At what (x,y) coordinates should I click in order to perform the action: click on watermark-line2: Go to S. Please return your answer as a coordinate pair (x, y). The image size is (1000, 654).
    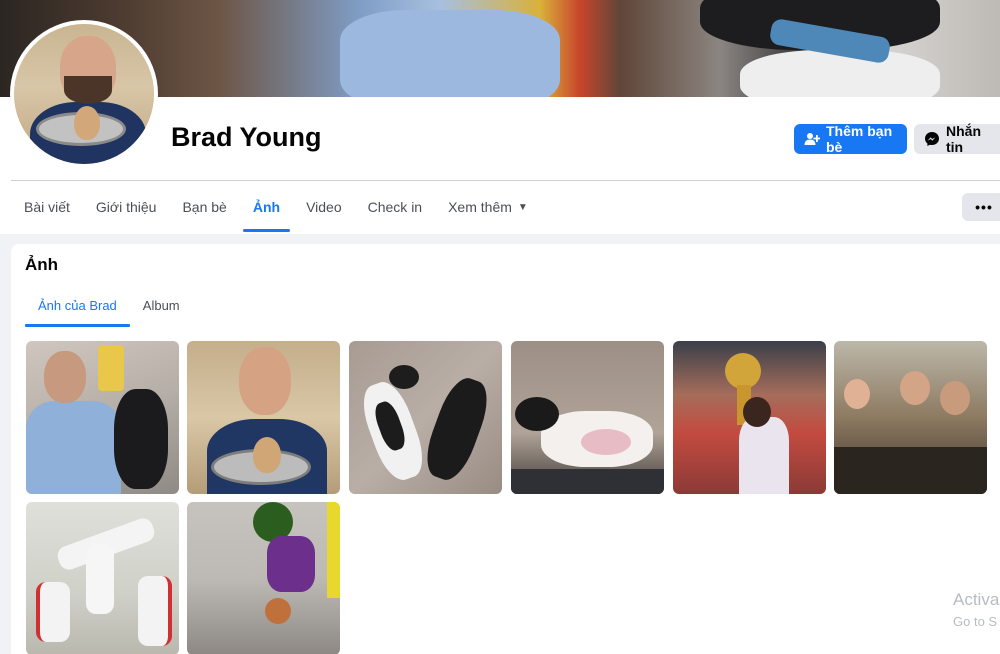
    Looking at the image, I should click on (975, 621).